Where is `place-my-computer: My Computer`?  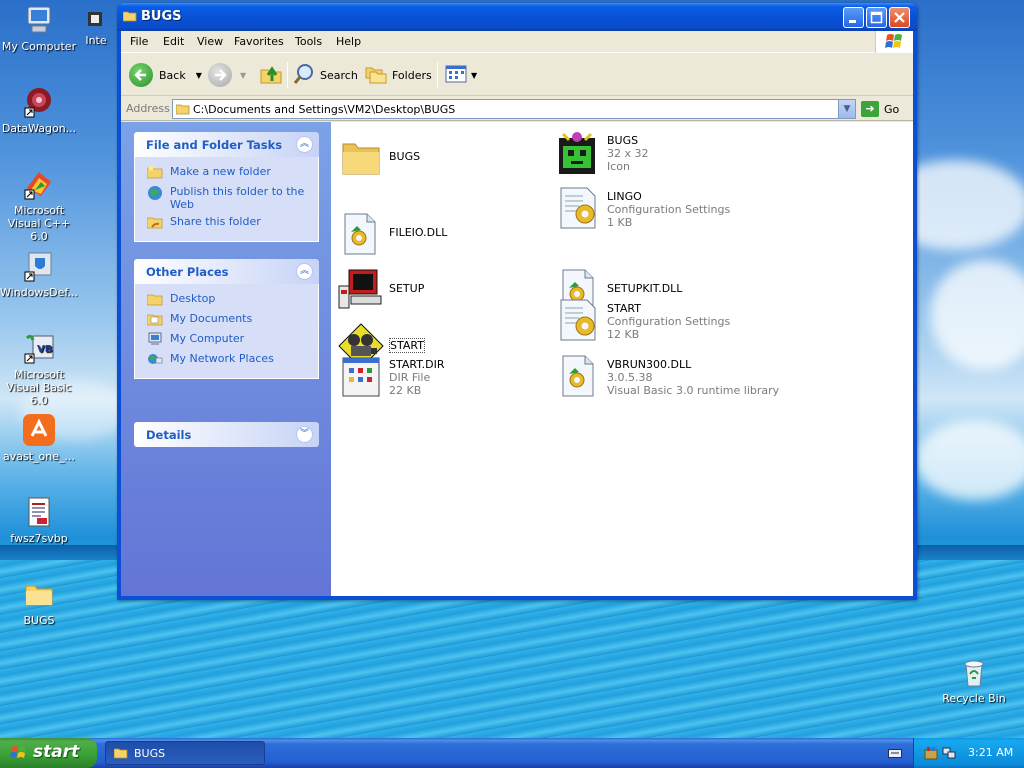
place-my-computer: My Computer is located at coordinates (226, 342).